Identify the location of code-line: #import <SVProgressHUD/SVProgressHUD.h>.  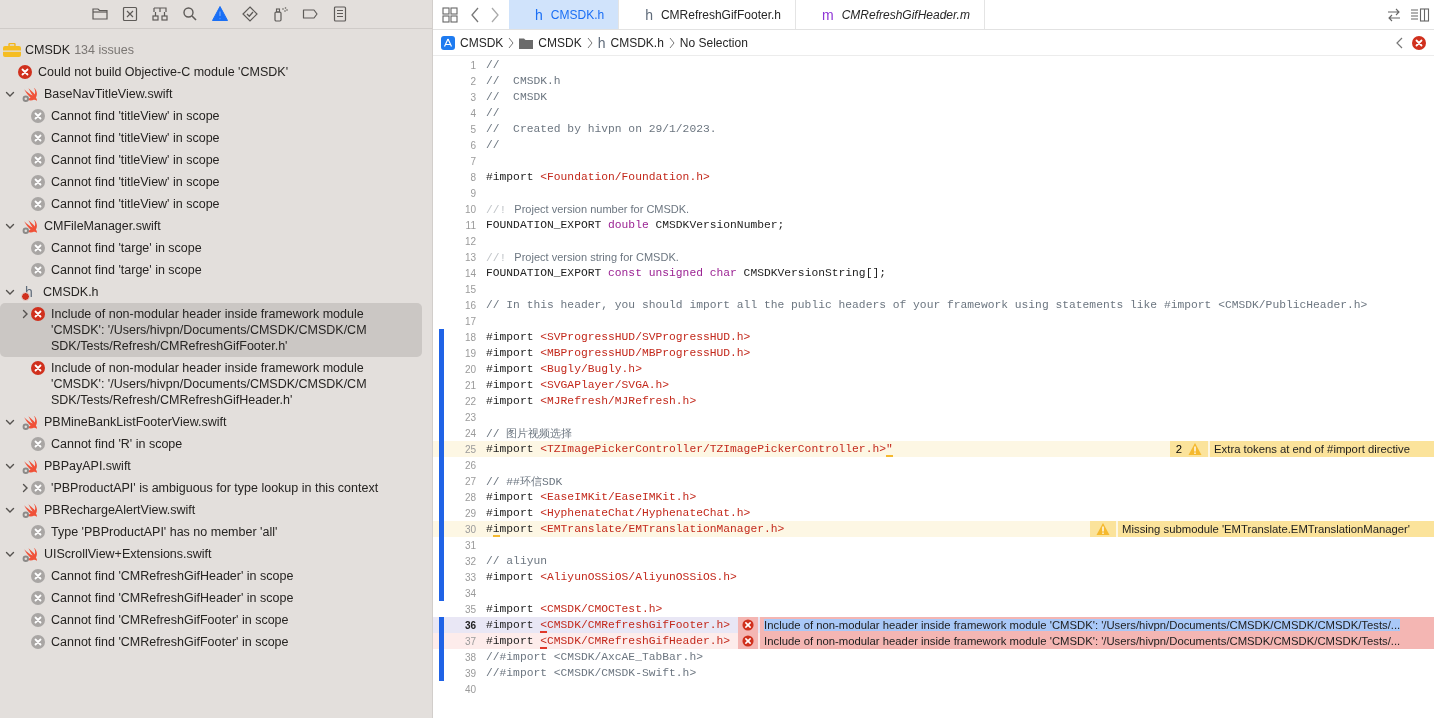
(618, 337).